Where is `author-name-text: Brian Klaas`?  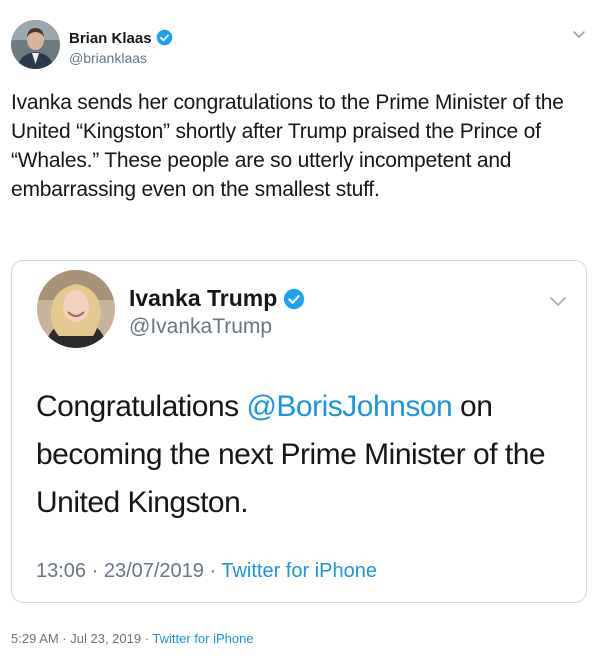 author-name-text: Brian Klaas is located at coordinates (110, 38).